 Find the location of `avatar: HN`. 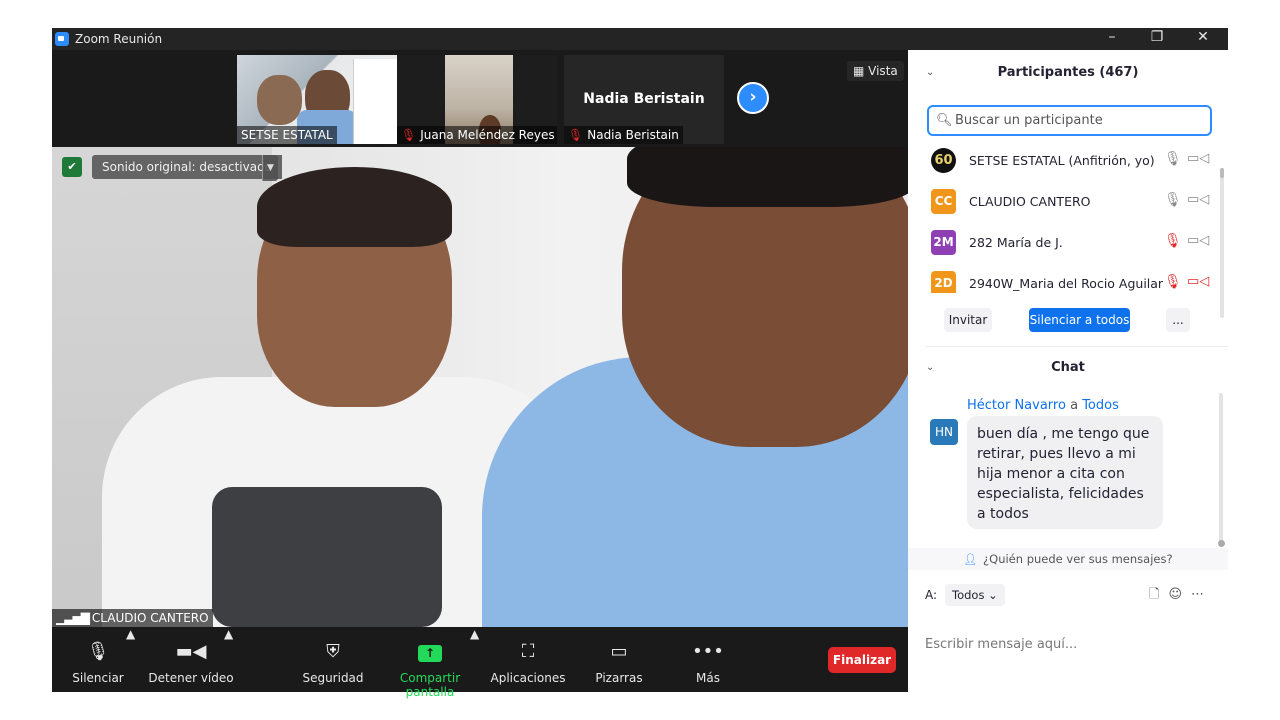

avatar: HN is located at coordinates (944, 432).